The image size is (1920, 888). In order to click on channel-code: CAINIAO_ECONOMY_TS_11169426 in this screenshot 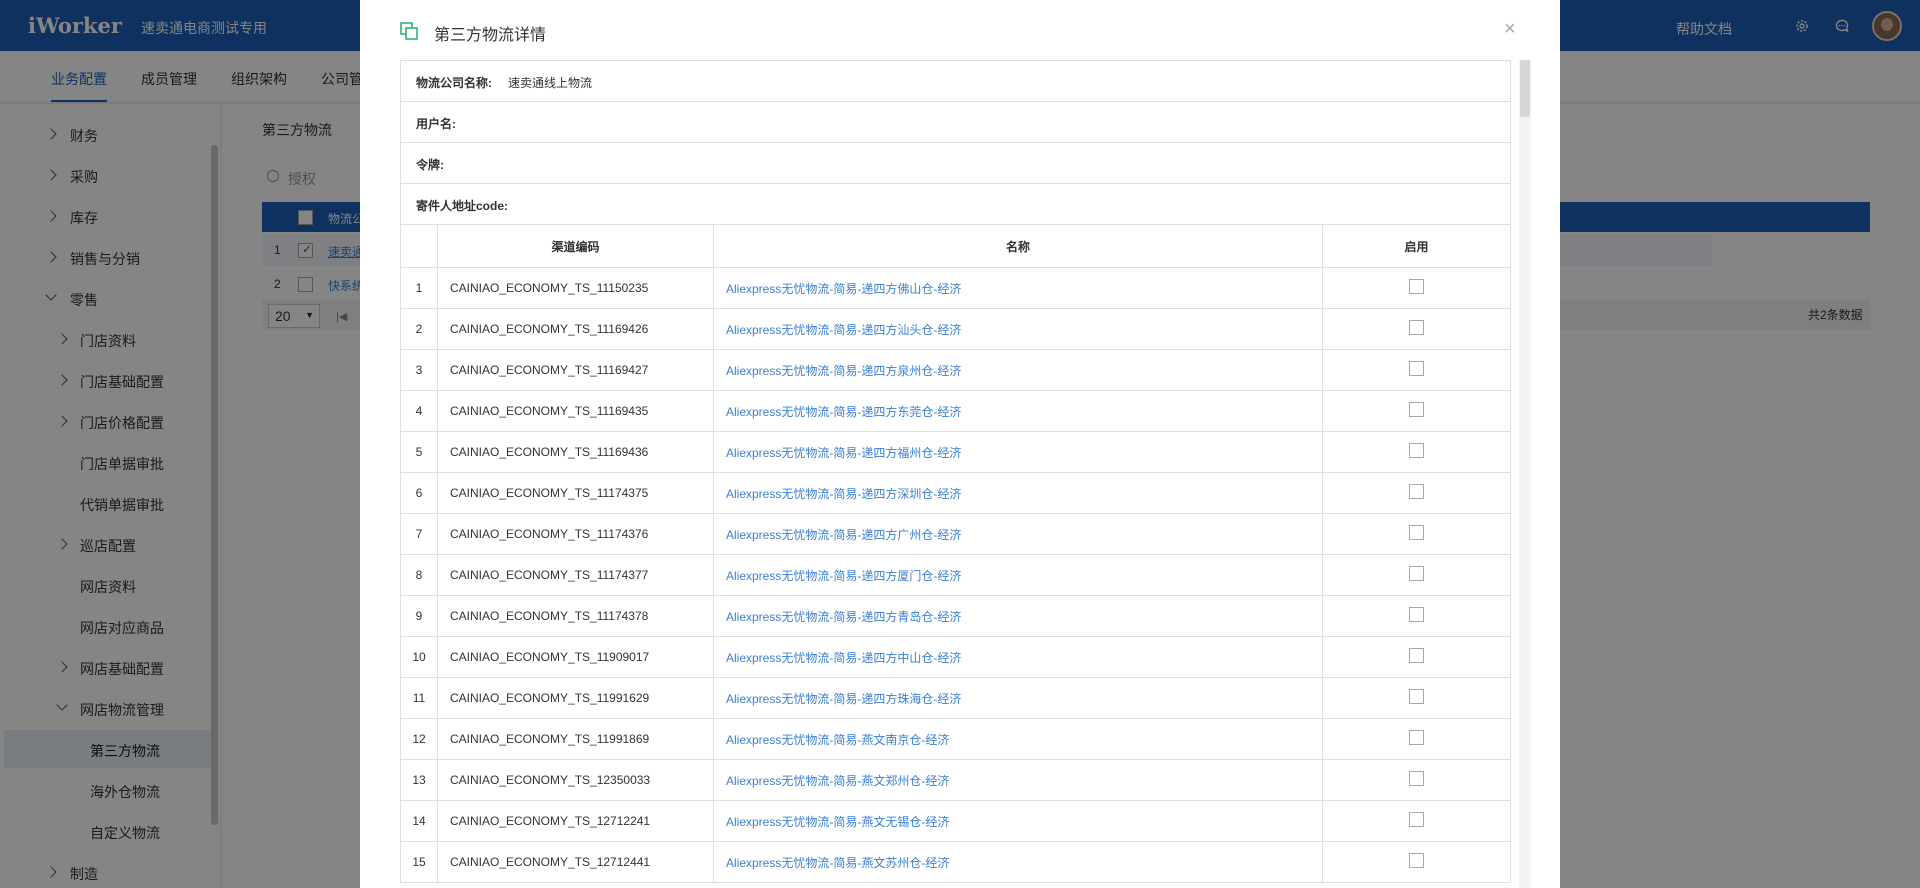, I will do `click(575, 329)`.